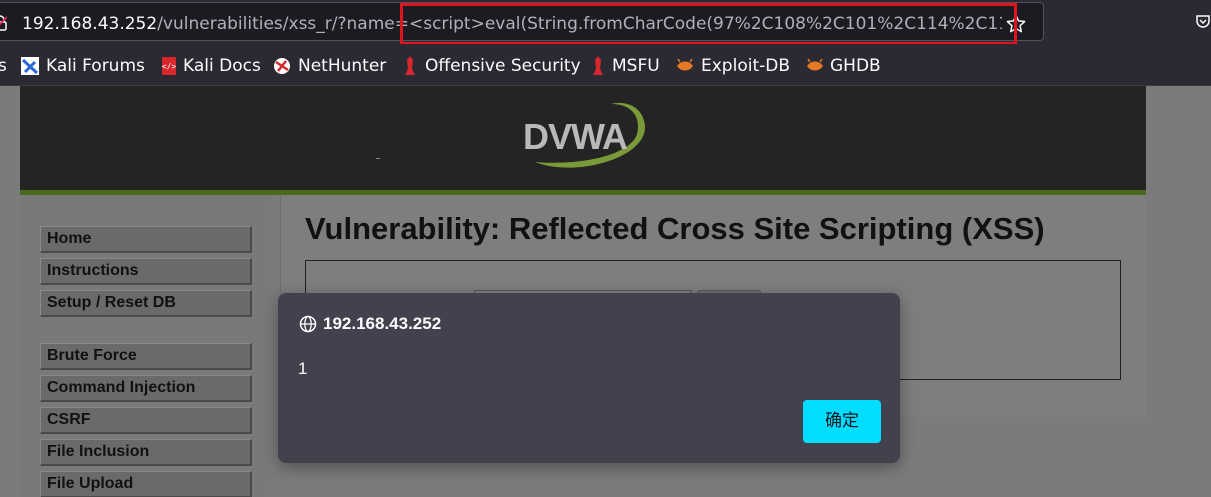  What do you see at coordinates (90, 24) in the screenshot?
I see `url-host: 192.168.43.252` at bounding box center [90, 24].